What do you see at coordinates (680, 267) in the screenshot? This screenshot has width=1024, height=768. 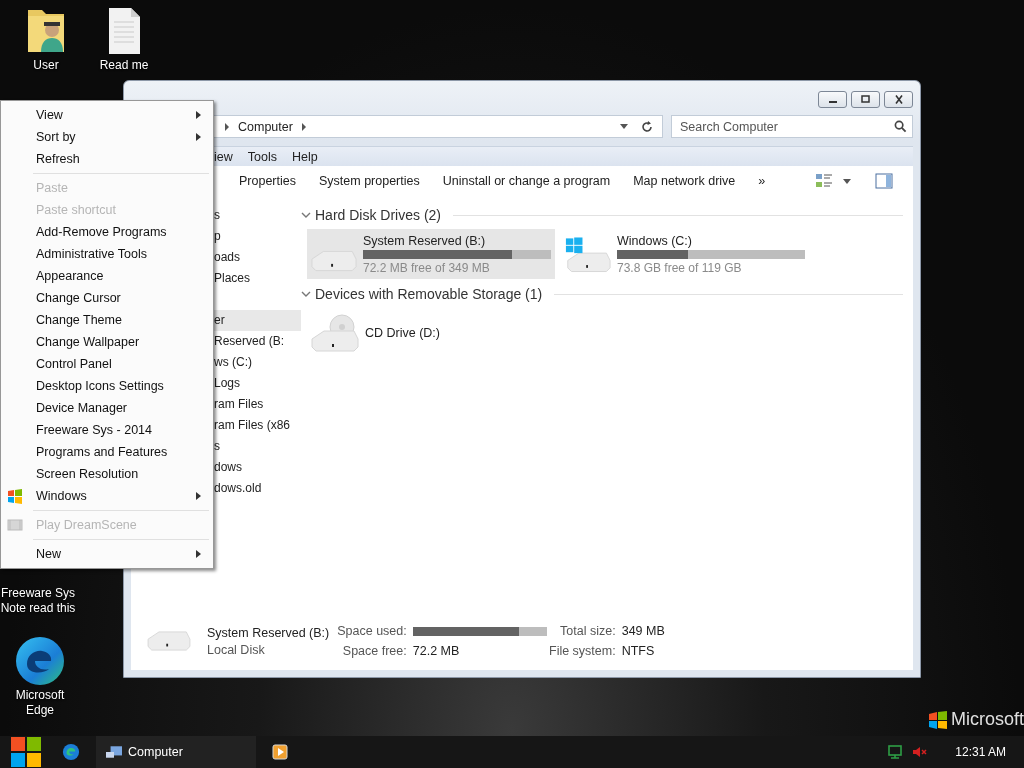 I see `free-space-text: 73.8 GB free of 119 GB` at bounding box center [680, 267].